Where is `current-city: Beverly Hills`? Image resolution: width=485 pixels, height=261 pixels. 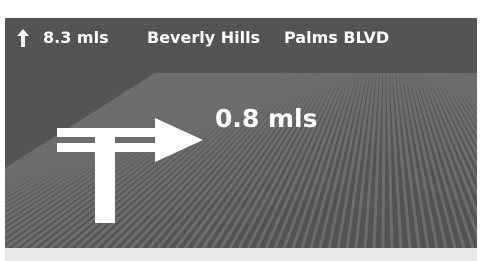 current-city: Beverly Hills is located at coordinates (204, 37).